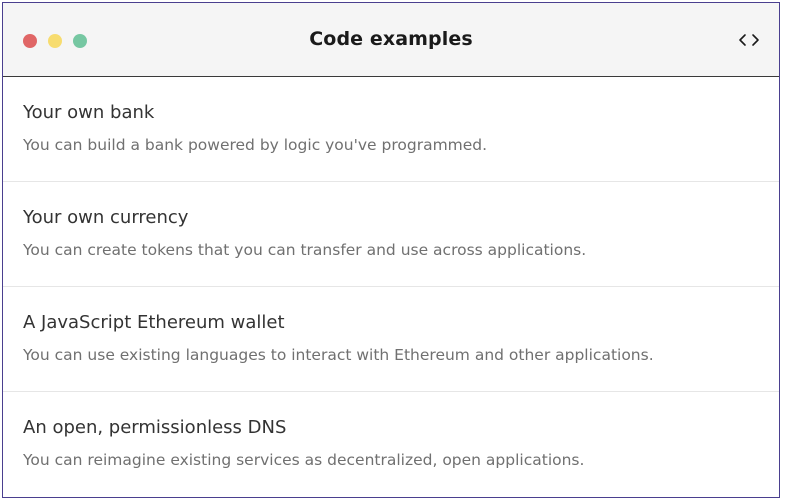 This screenshot has width=786, height=503. What do you see at coordinates (749, 40) in the screenshot?
I see `code-brackets-icon` at bounding box center [749, 40].